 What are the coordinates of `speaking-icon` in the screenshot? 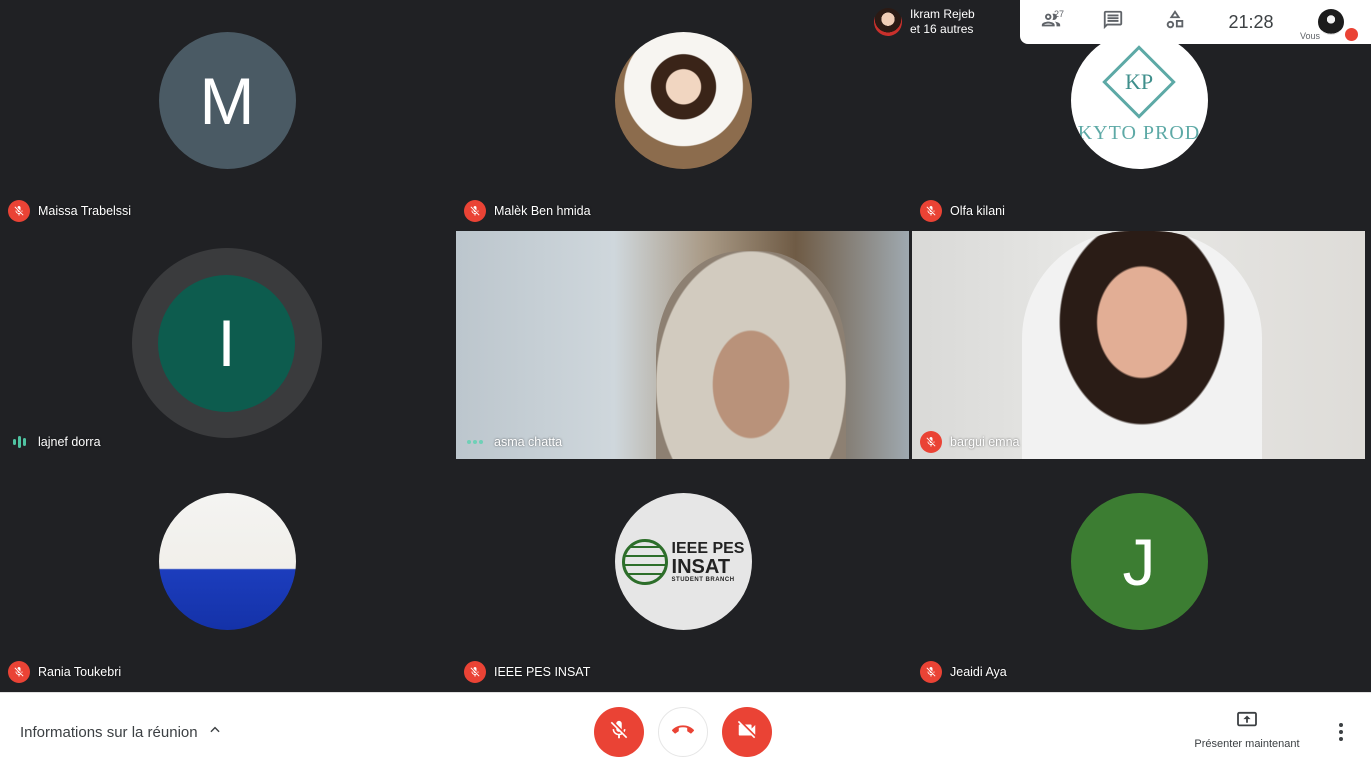 It's located at (19, 442).